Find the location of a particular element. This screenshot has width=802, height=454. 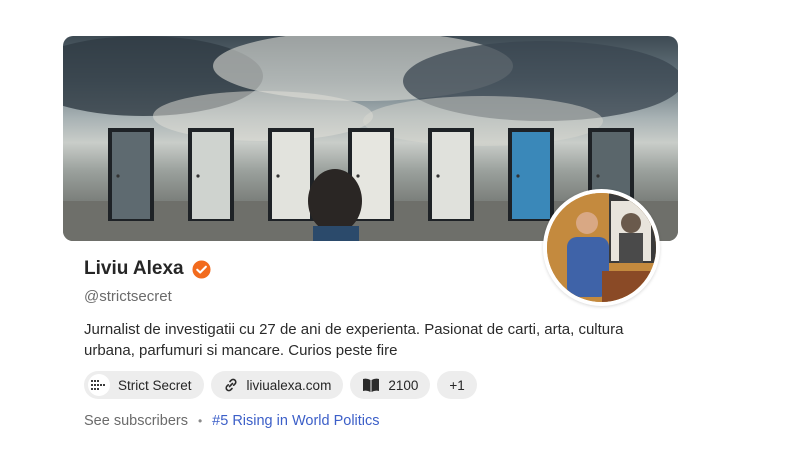

open-book-icon is located at coordinates (371, 385).